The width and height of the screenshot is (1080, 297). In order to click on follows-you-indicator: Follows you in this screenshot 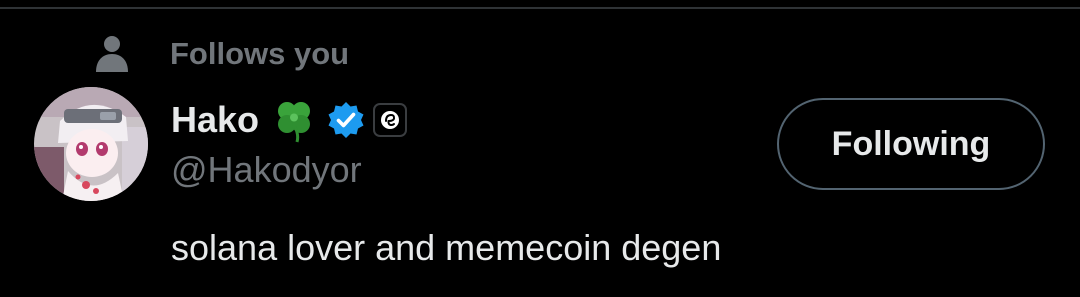, I will do `click(221, 54)`.